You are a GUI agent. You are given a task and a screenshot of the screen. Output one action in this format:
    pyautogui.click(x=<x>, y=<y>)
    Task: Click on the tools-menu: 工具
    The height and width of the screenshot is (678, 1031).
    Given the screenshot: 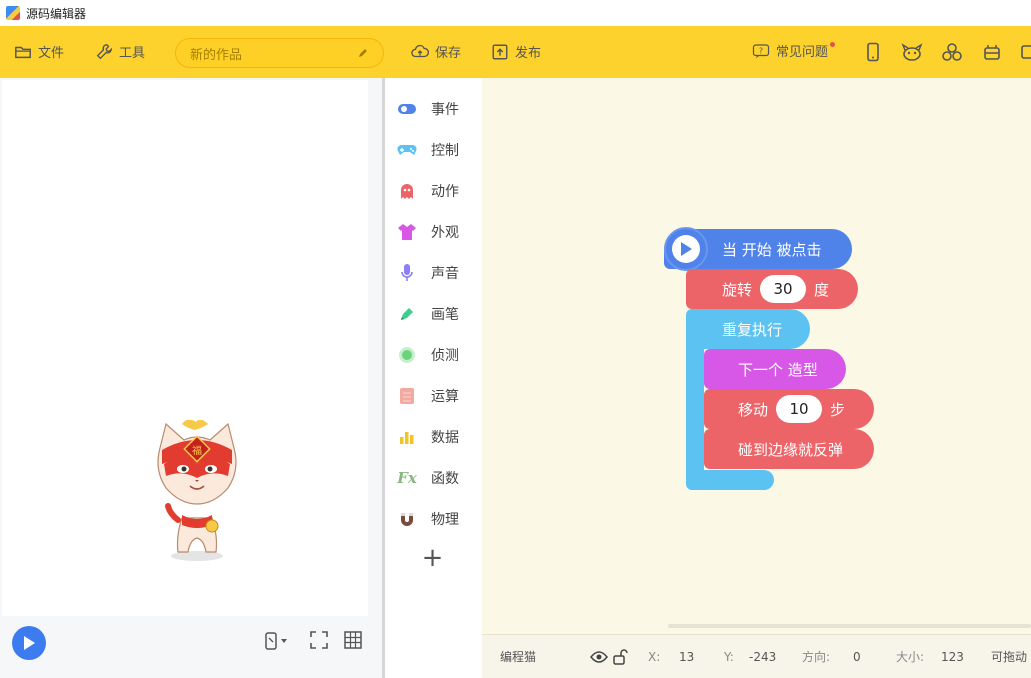 What is the action you would take?
    pyautogui.click(x=120, y=51)
    